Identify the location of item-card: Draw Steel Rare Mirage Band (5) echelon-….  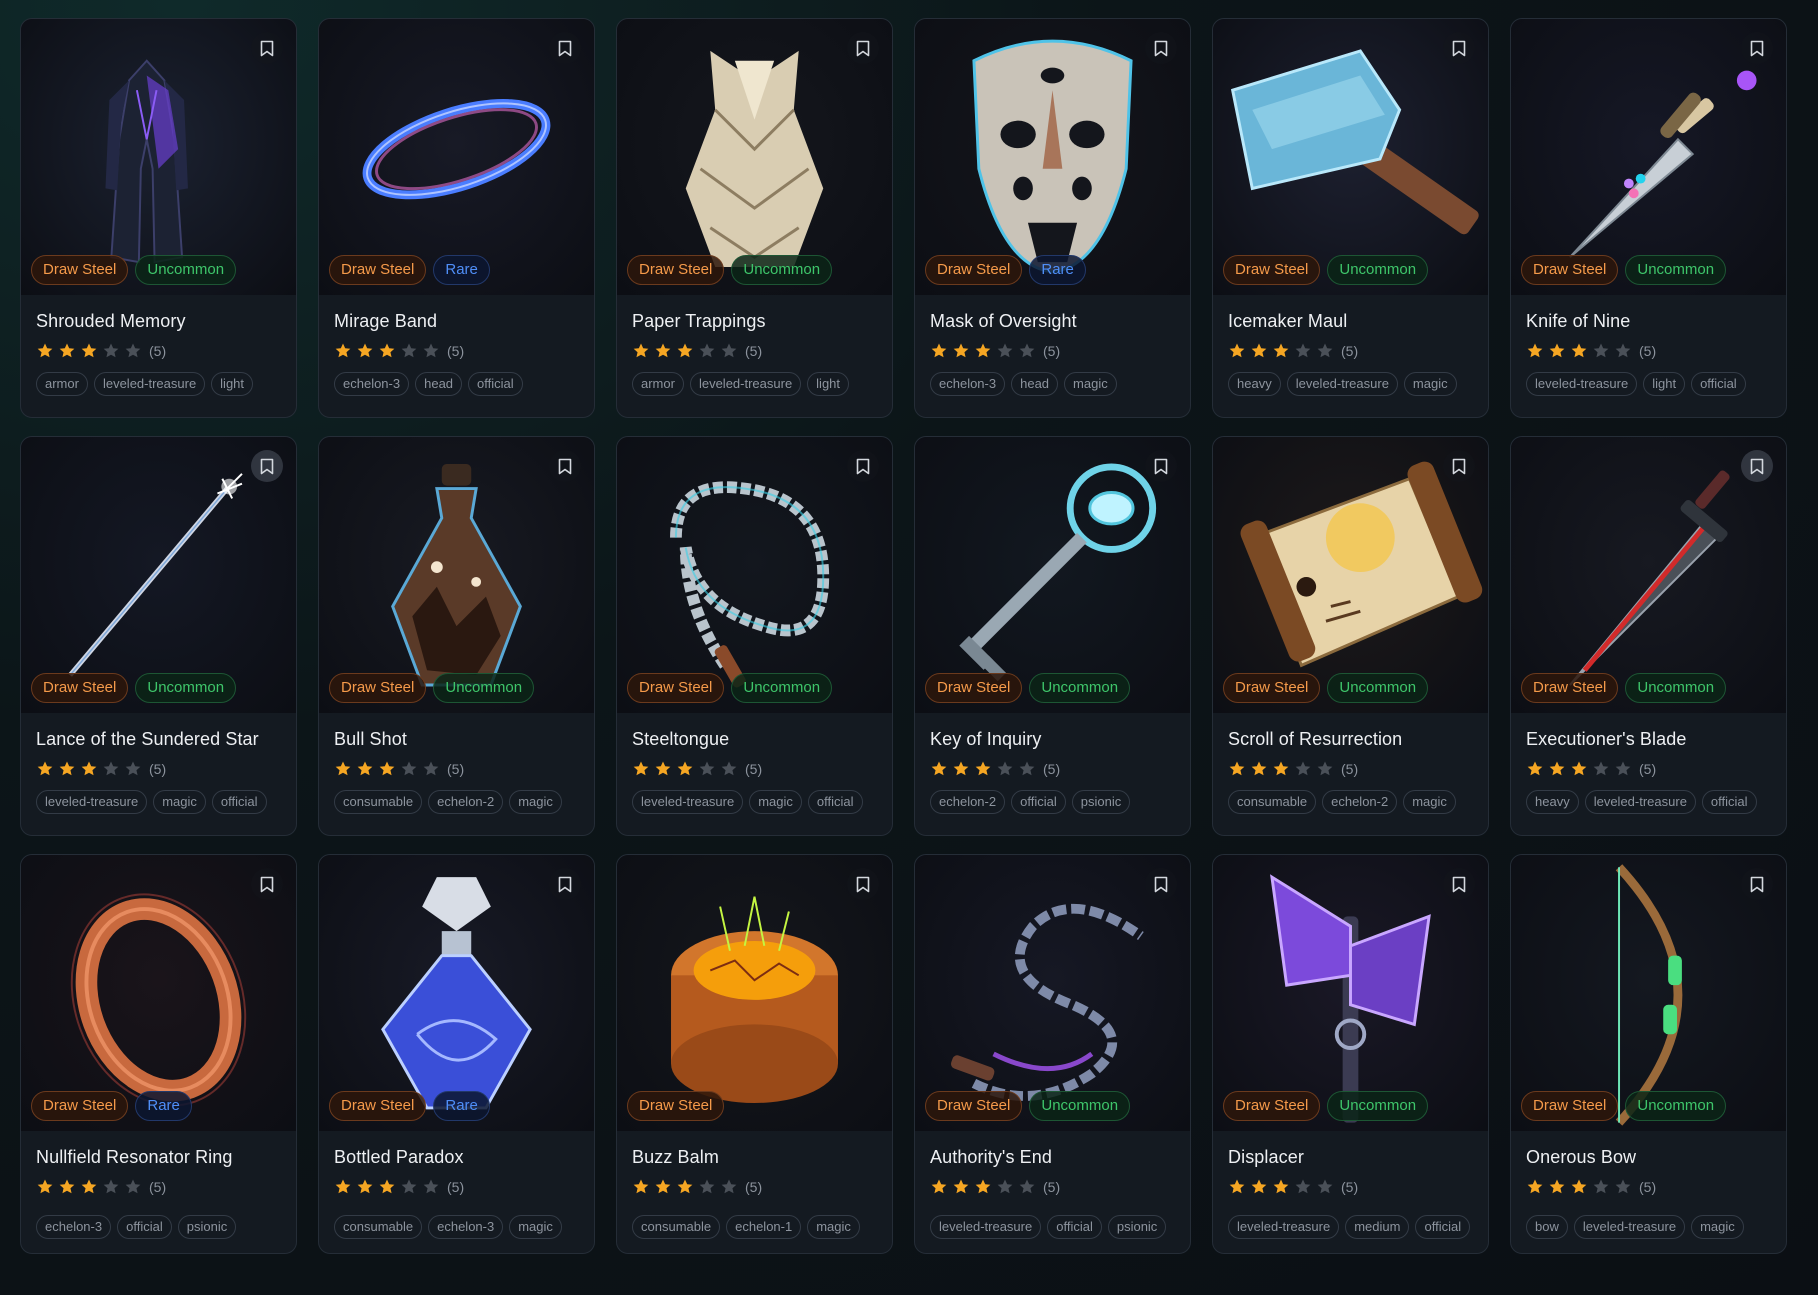
(456, 218).